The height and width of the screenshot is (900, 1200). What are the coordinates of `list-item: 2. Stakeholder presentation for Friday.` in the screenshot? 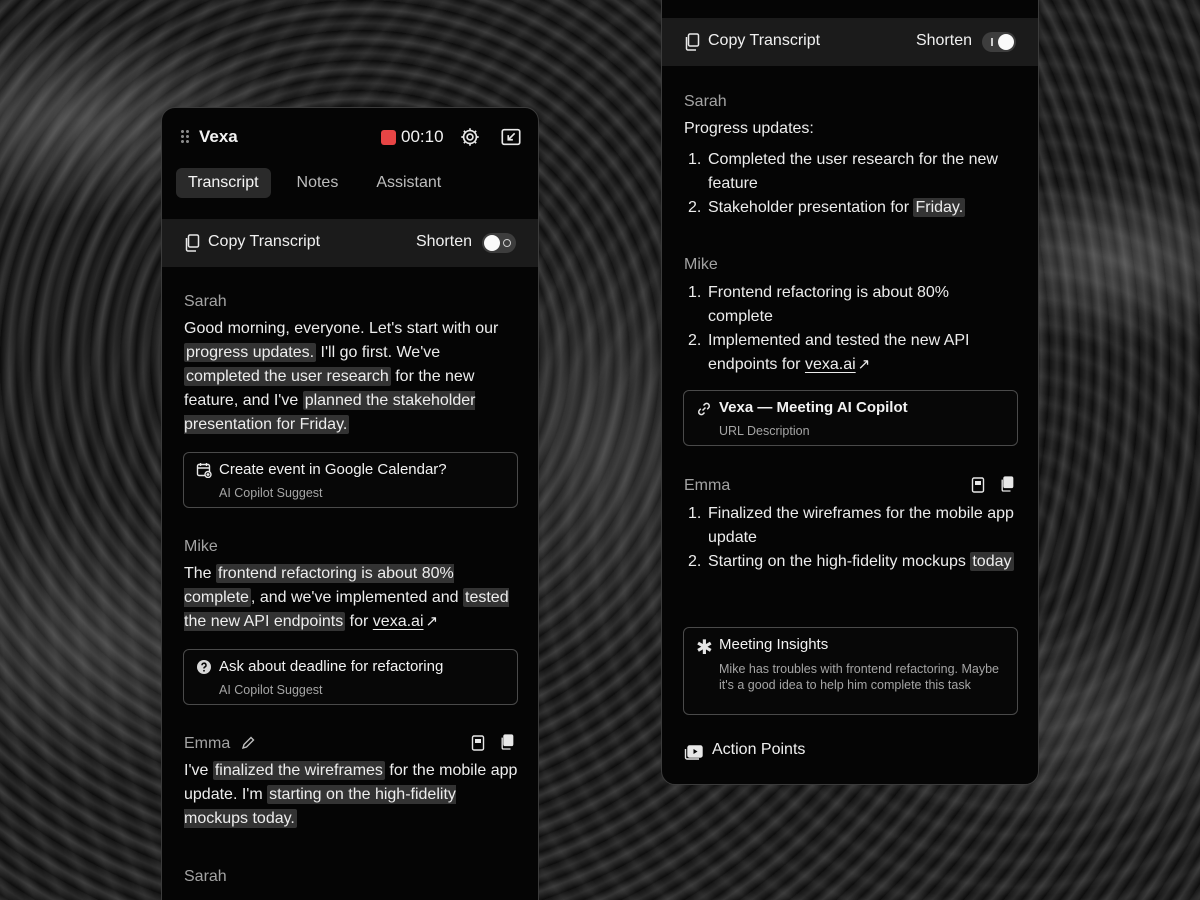 It's located at (827, 207).